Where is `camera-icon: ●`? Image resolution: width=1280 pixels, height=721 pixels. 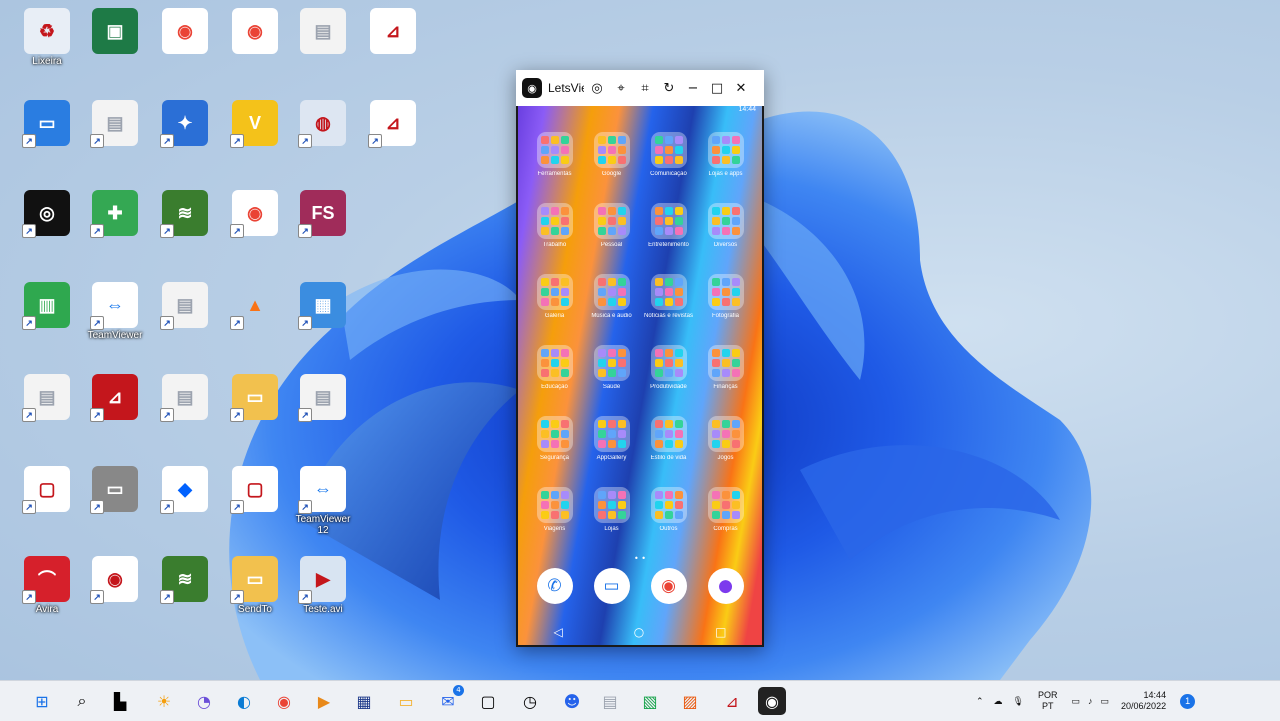
camera-icon: ● is located at coordinates (725, 586).